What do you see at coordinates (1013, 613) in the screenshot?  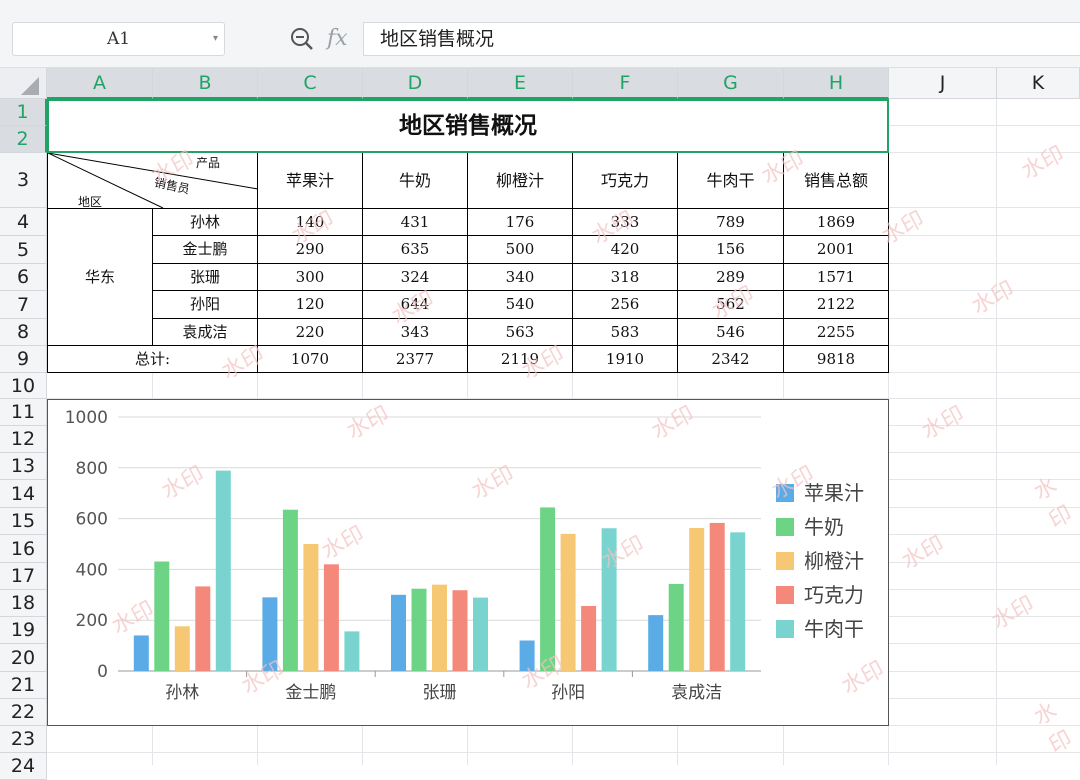 I see `watermark-text: 水印` at bounding box center [1013, 613].